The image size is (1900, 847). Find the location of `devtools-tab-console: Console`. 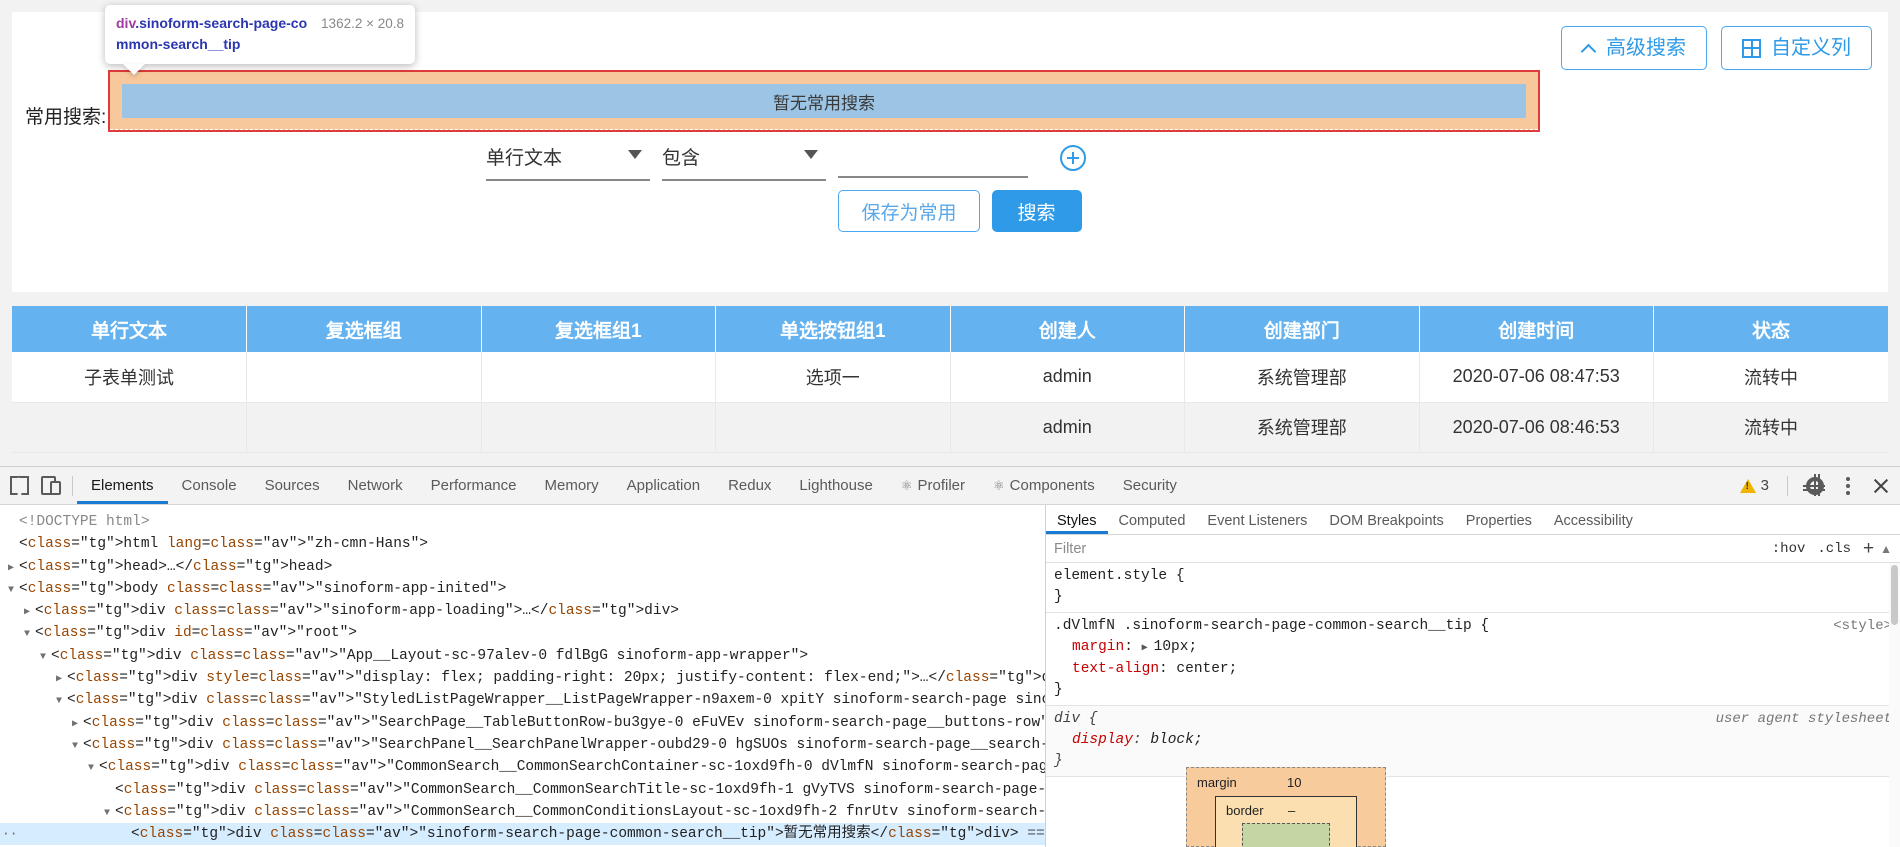

devtools-tab-console: Console is located at coordinates (209, 485).